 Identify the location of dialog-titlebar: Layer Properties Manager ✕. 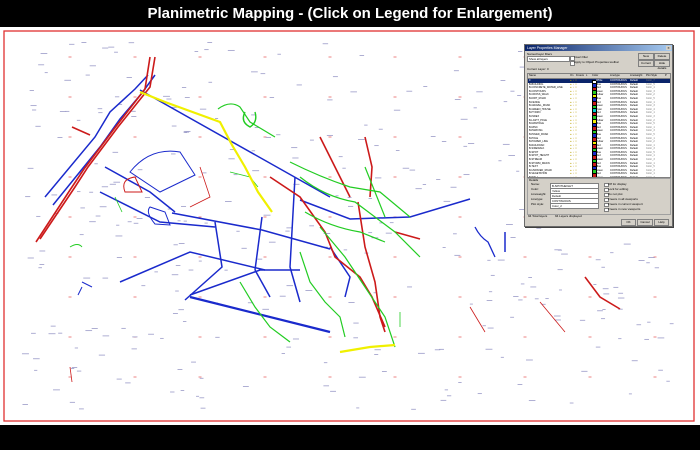
(598, 48).